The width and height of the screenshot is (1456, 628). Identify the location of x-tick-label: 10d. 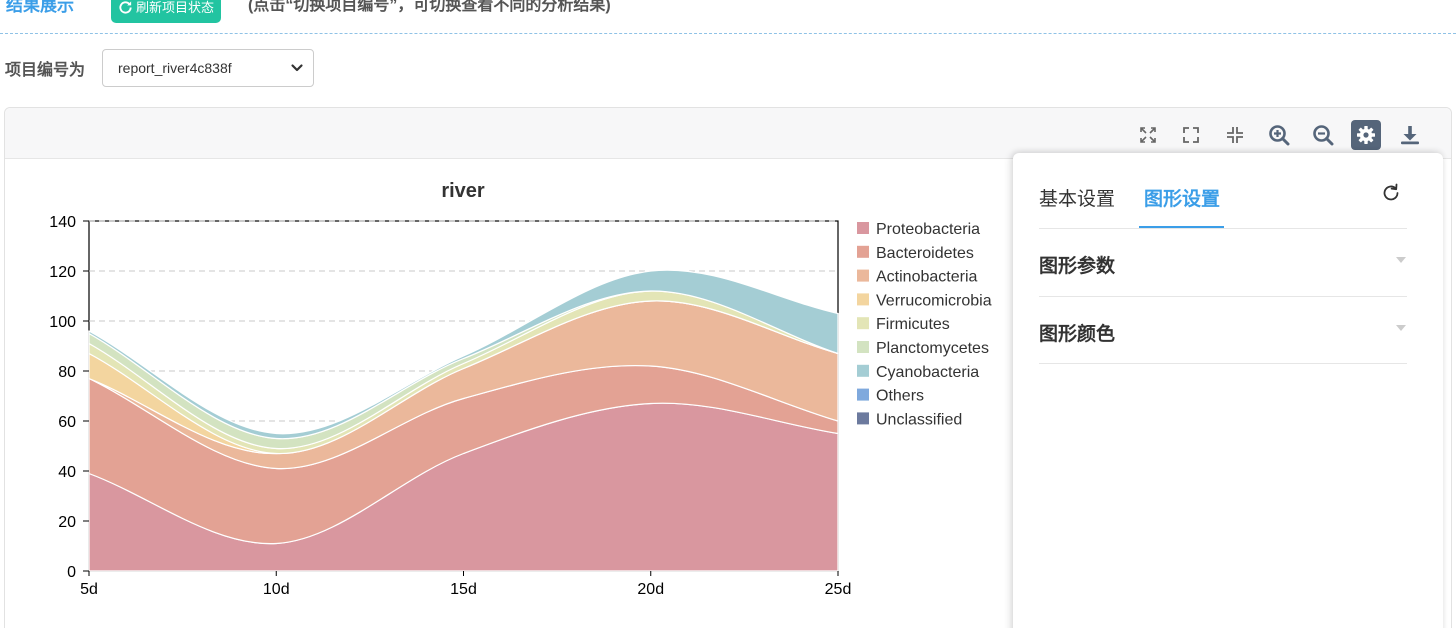
(276, 589).